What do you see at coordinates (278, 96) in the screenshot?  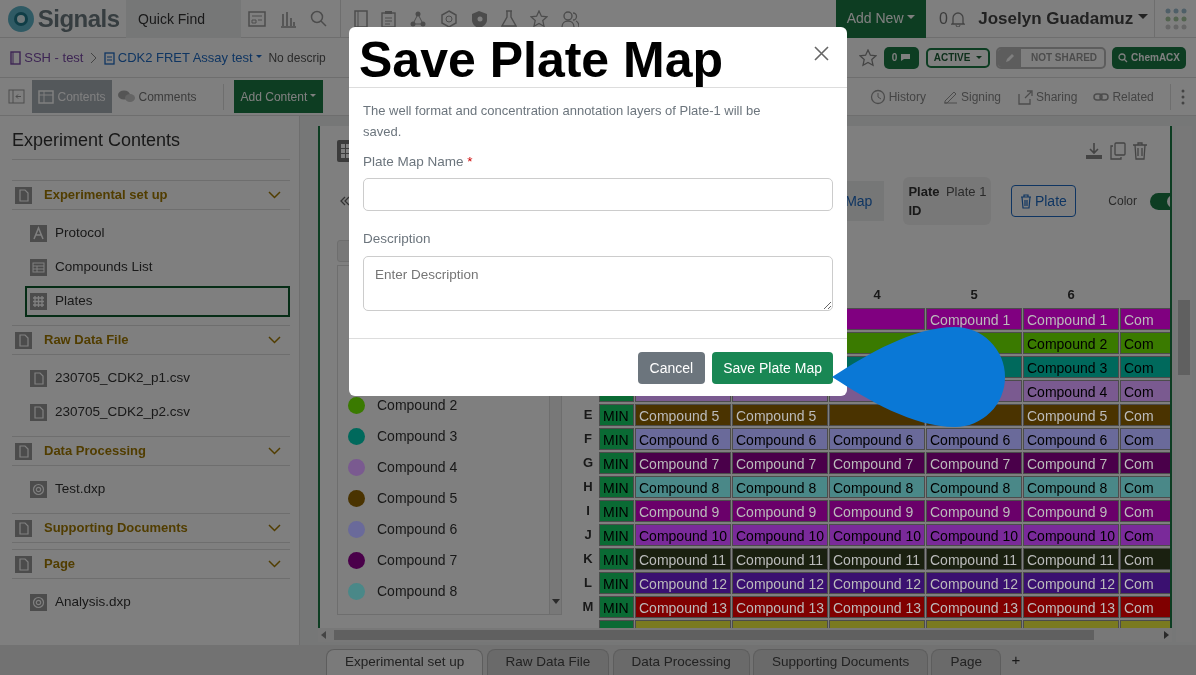 I see `add-content-button: Add Content` at bounding box center [278, 96].